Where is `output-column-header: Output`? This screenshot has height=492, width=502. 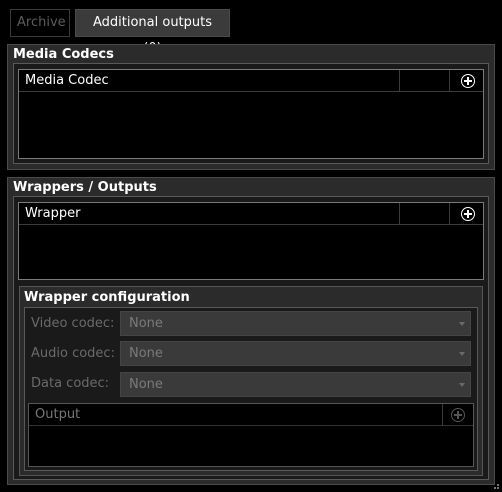
output-column-header: Output is located at coordinates (54, 415).